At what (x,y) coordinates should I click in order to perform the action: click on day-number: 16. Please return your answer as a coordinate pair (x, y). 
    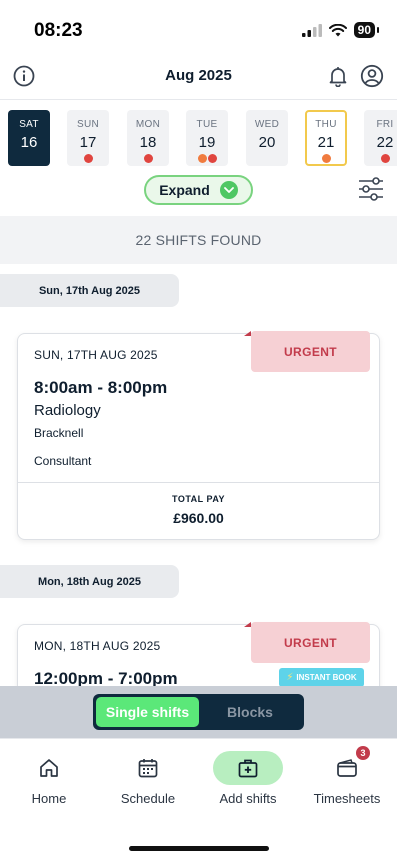
    Looking at the image, I should click on (29, 142).